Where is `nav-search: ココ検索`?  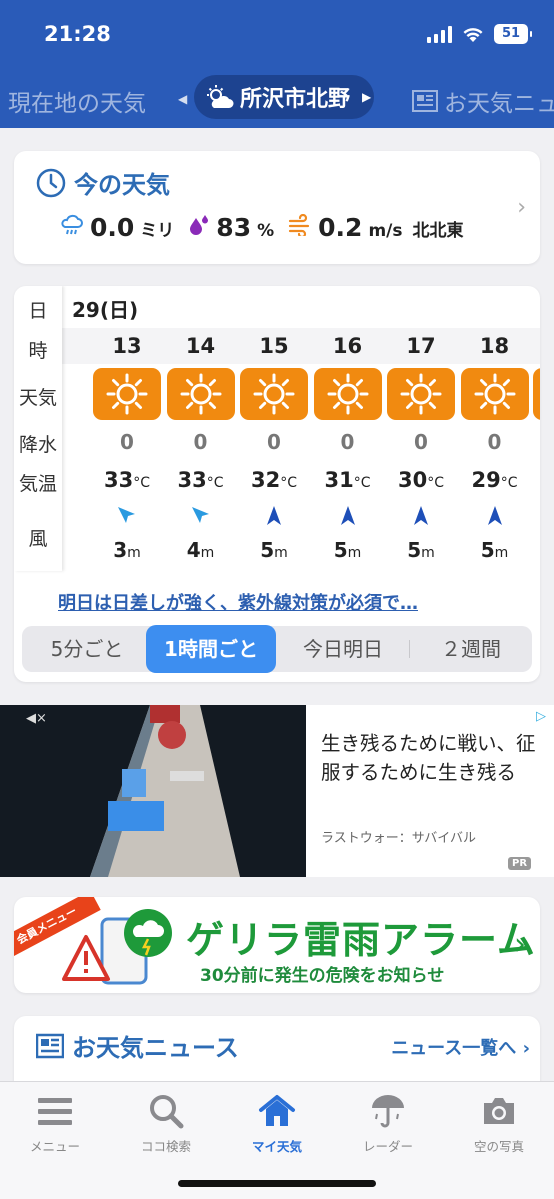 nav-search: ココ検索 is located at coordinates (166, 1122).